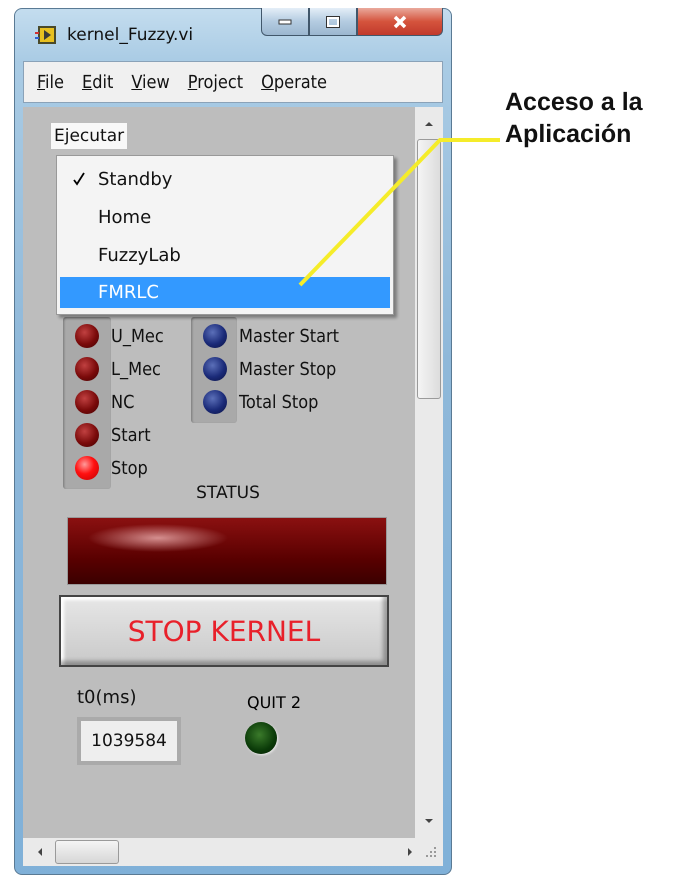 Image resolution: width=684 pixels, height=882 pixels. I want to click on horizontal-scrollbar, so click(233, 852).